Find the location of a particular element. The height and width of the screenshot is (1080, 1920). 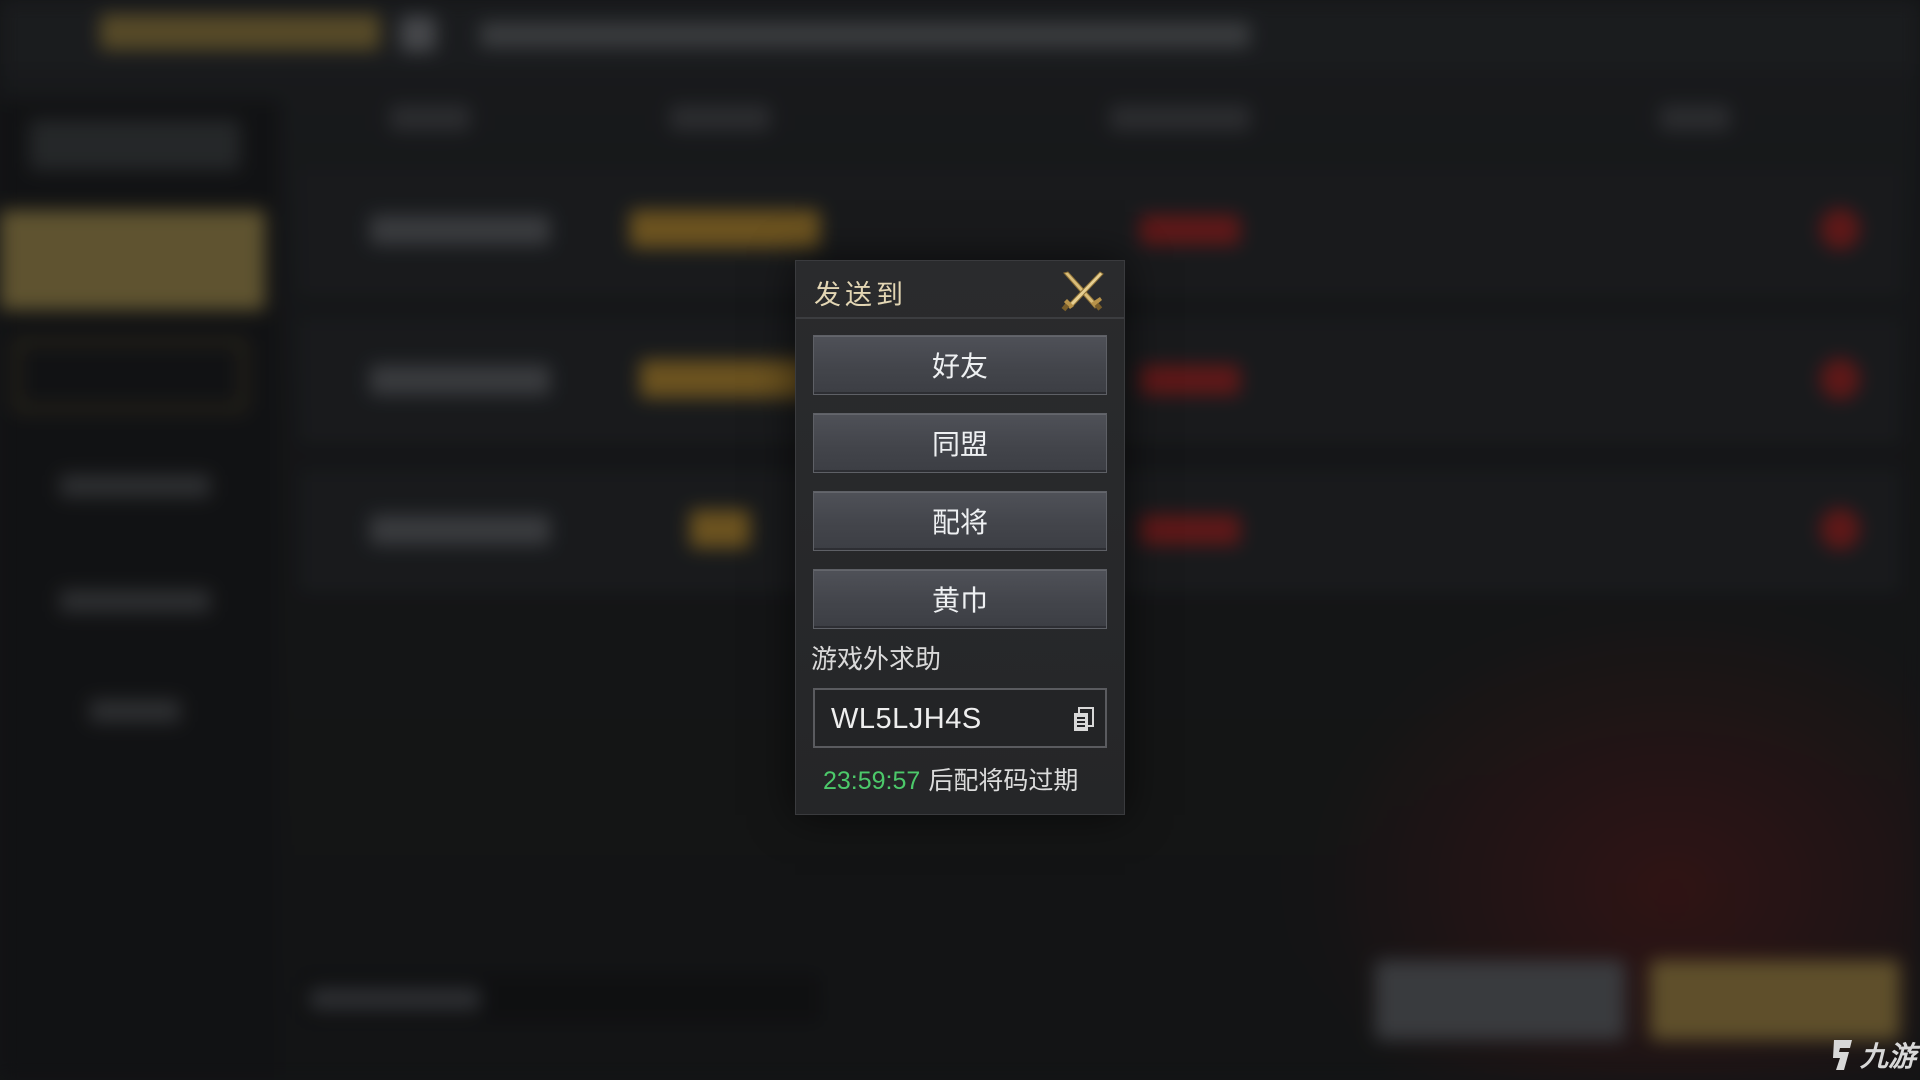

crossed-swords-close-icon is located at coordinates (1082, 291).